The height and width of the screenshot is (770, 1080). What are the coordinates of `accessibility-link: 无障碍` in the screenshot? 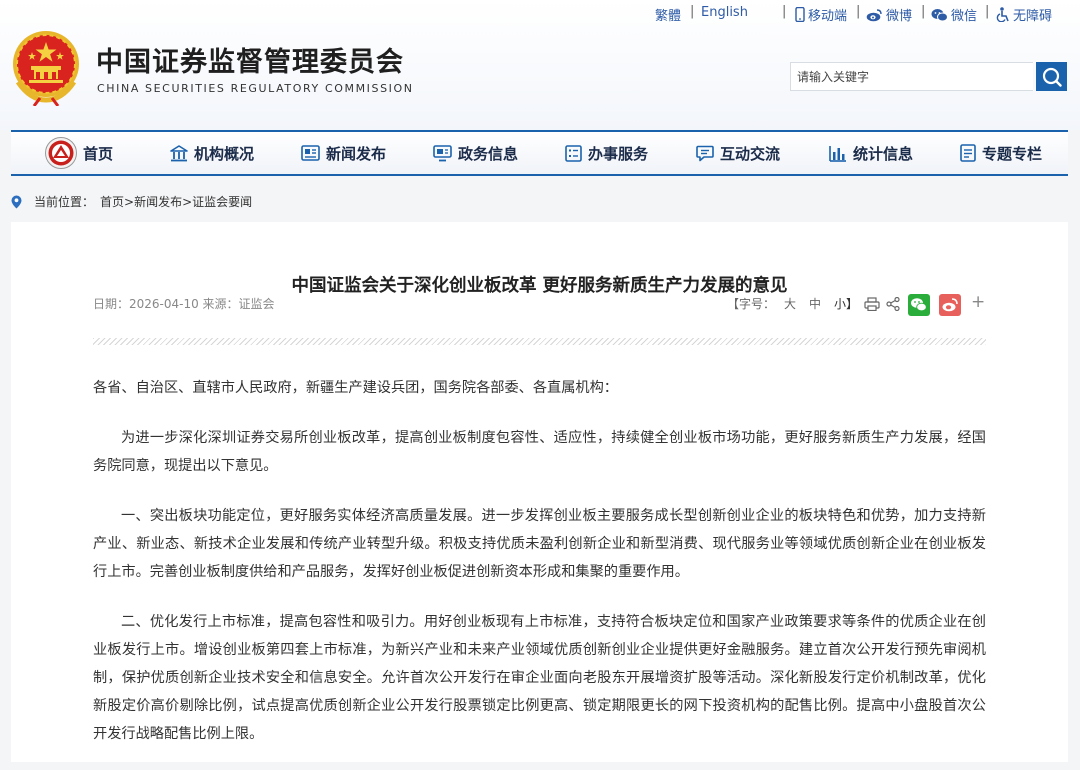 It's located at (1024, 14).